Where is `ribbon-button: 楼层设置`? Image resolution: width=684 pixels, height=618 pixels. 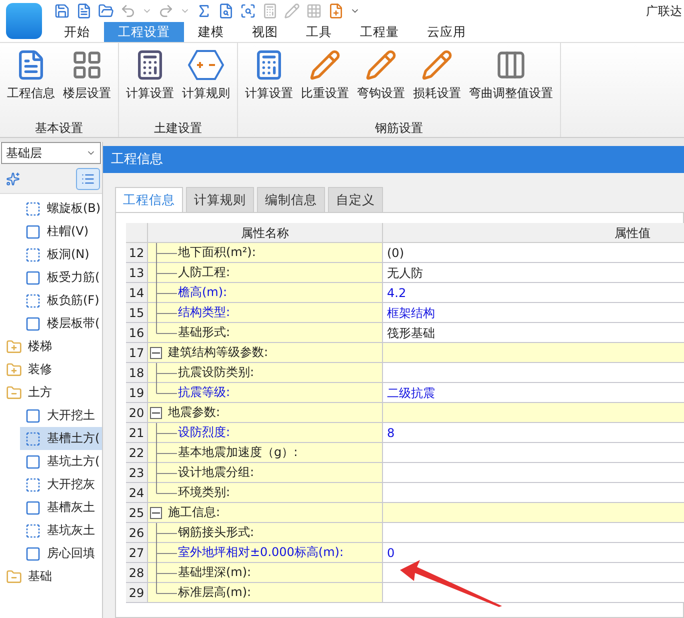
ribbon-button: 楼层设置 is located at coordinates (87, 76).